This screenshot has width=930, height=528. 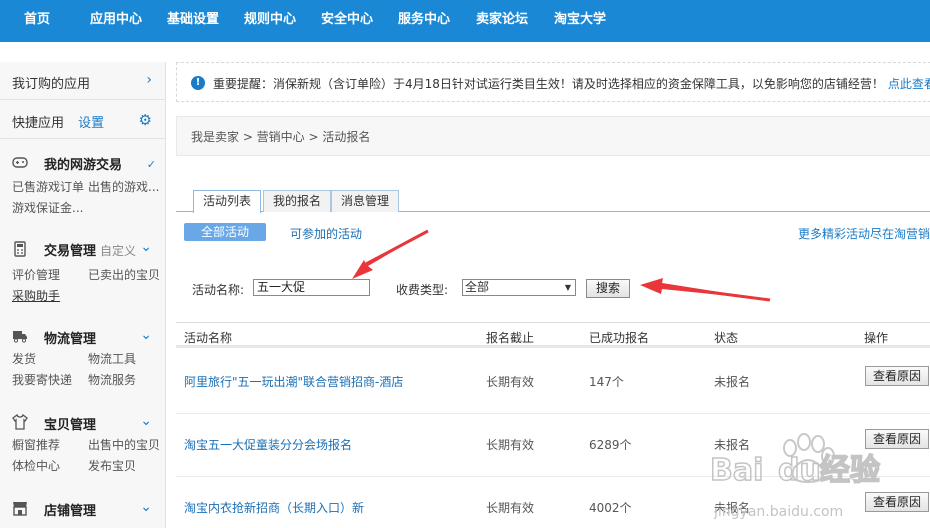 What do you see at coordinates (390, 254) in the screenshot?
I see `arrow-to-name-input` at bounding box center [390, 254].